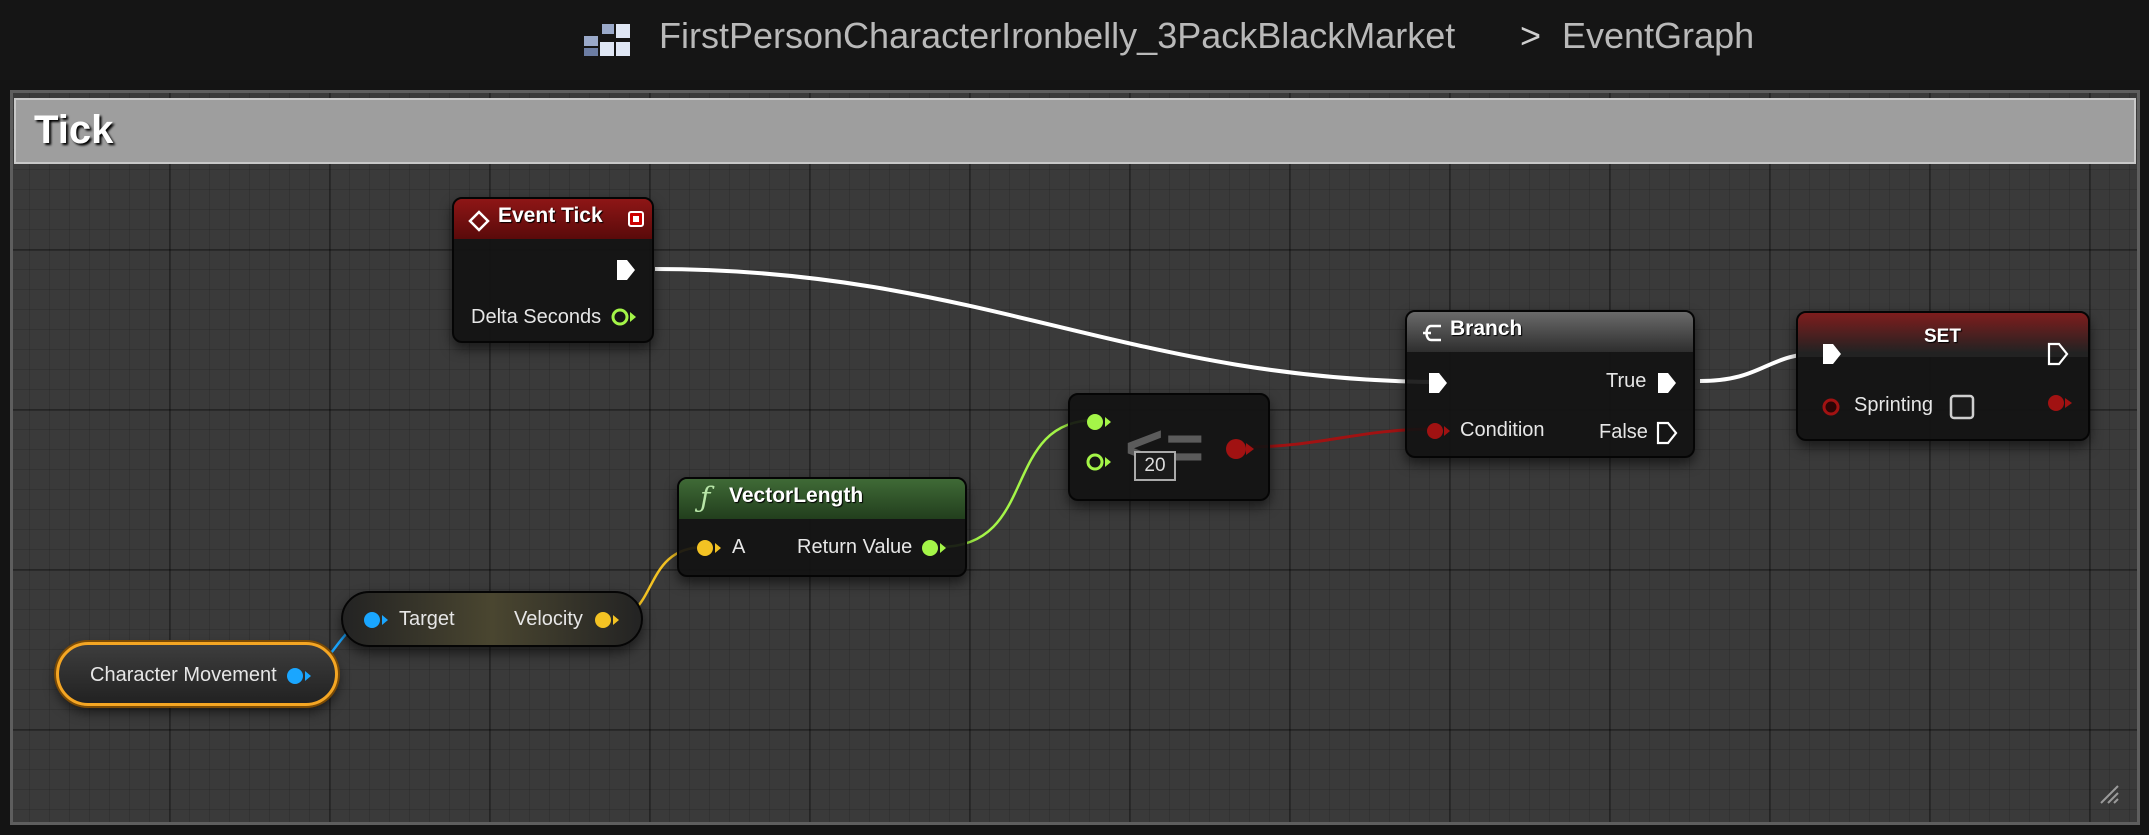  Describe the element at coordinates (607, 620) in the screenshot. I see `velocity-output-pin` at that location.